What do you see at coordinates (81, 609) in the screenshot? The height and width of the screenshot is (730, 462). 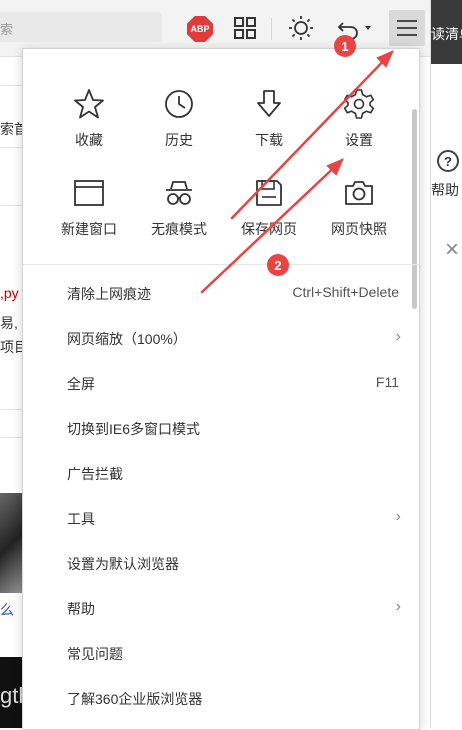 I see `menu-item-label: 帮助` at bounding box center [81, 609].